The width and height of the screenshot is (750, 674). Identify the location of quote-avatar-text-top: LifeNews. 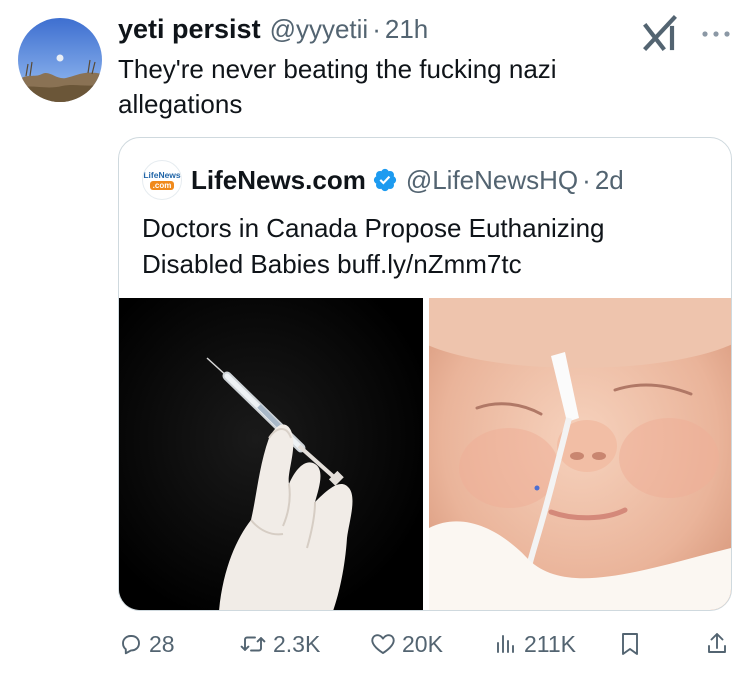
(162, 174).